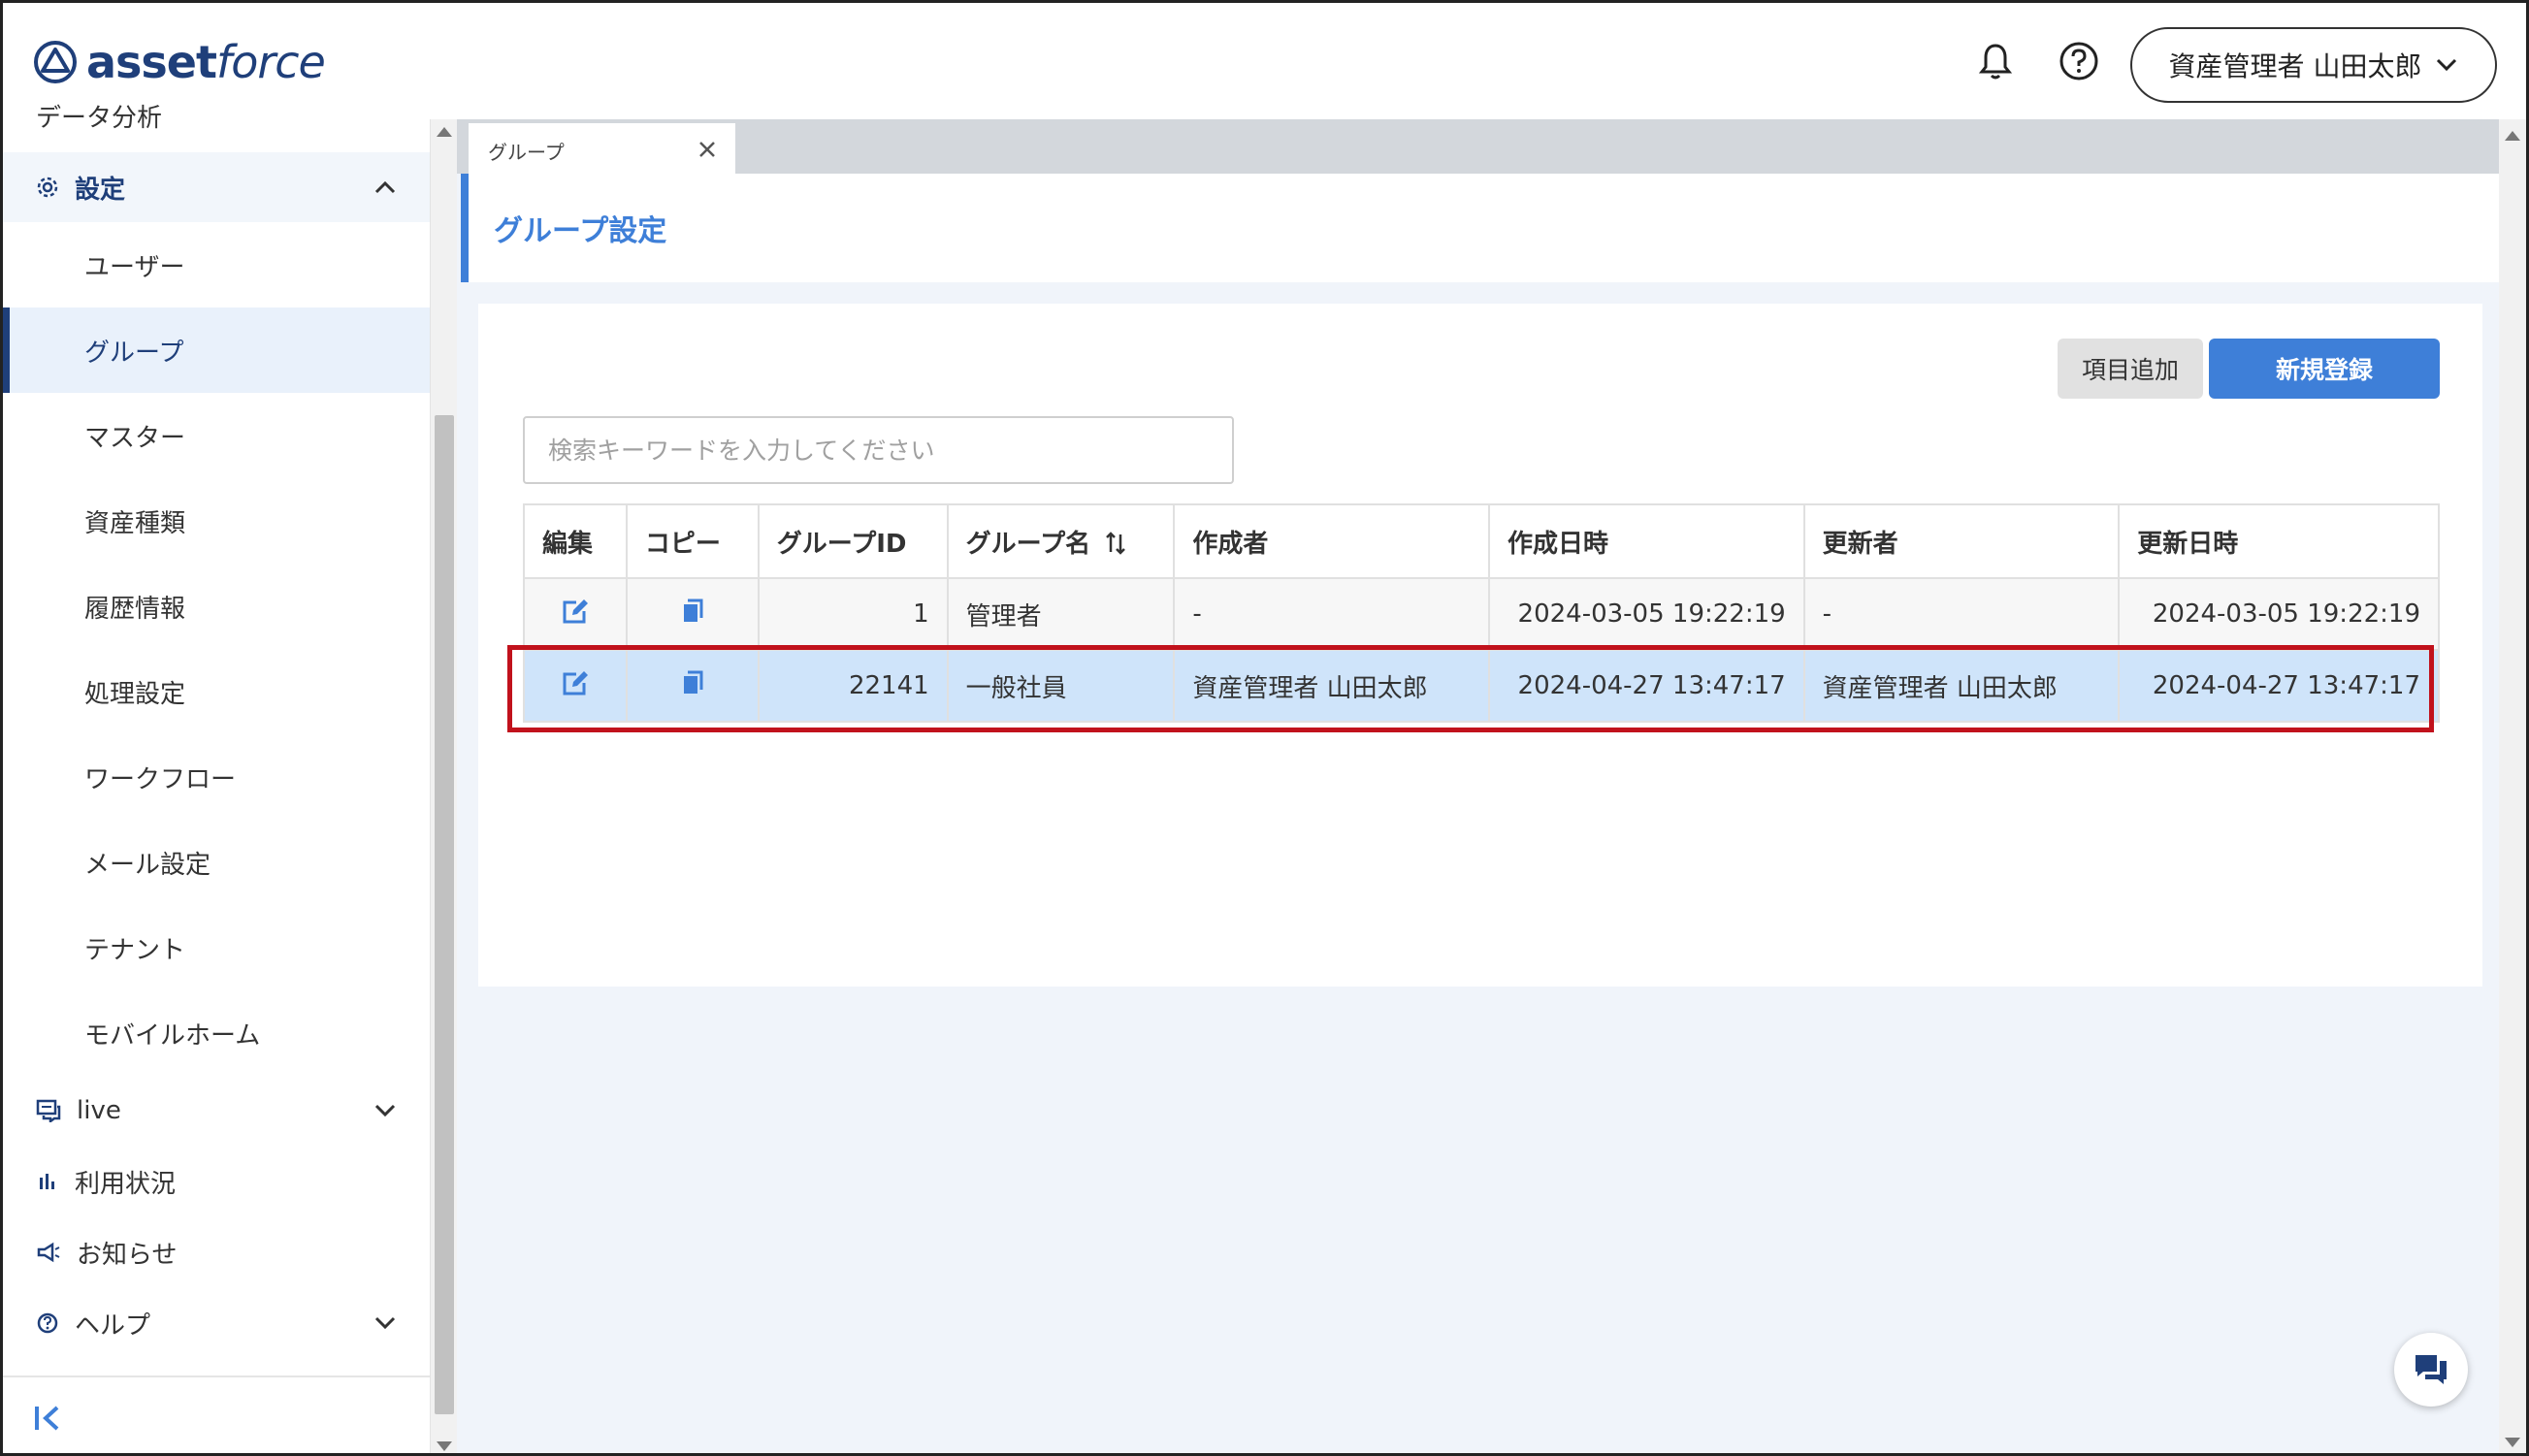 The height and width of the screenshot is (1456, 2529). What do you see at coordinates (2079, 61) in the screenshot?
I see `help-circle-icon` at bounding box center [2079, 61].